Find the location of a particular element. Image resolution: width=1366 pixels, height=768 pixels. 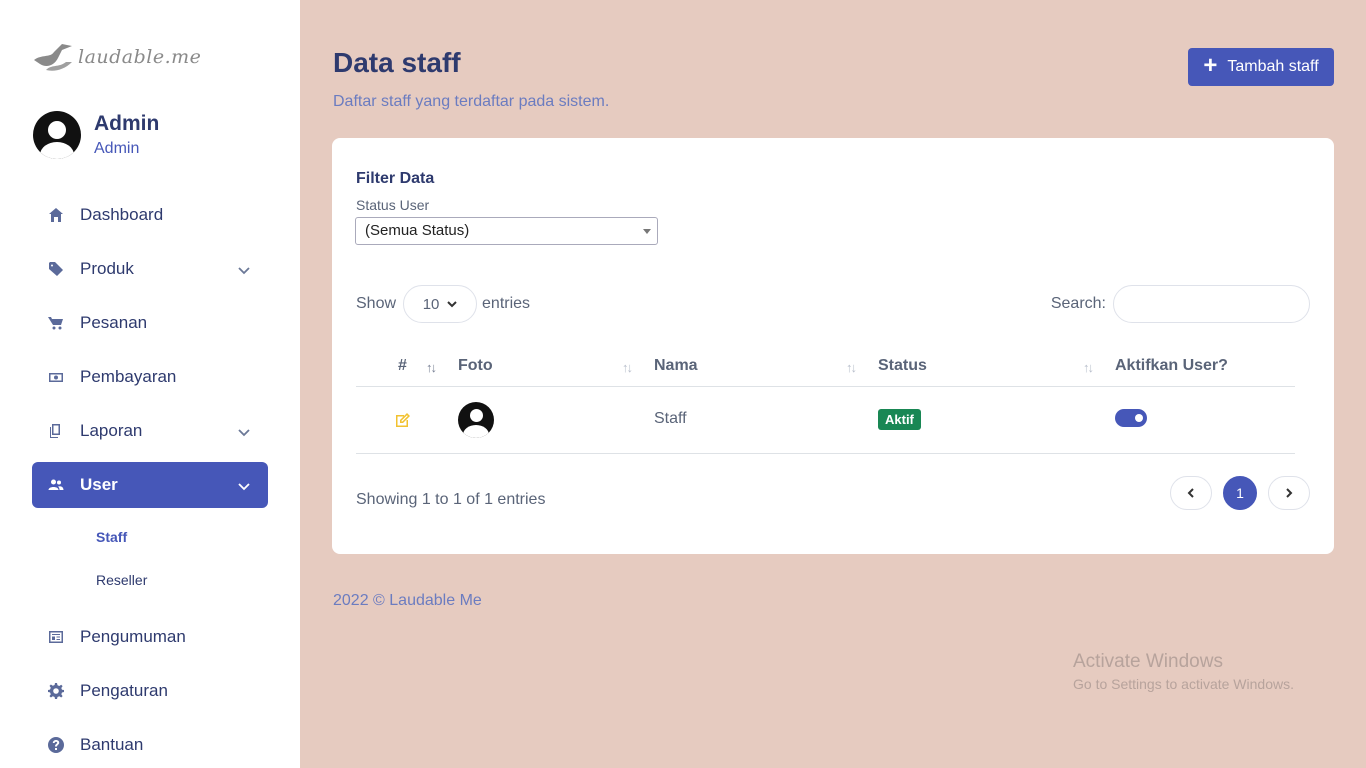

next-page-button is located at coordinates (1289, 493).